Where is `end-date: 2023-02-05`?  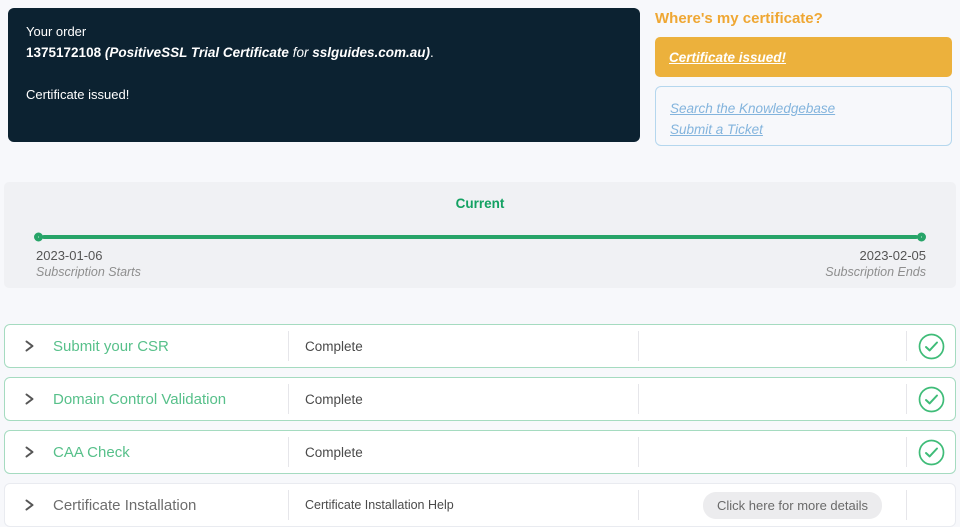 end-date: 2023-02-05 is located at coordinates (893, 255).